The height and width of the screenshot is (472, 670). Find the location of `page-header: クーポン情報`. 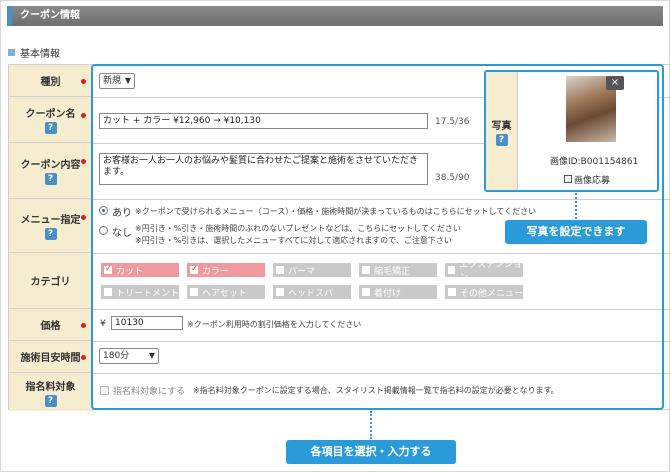

page-header: クーポン情報 is located at coordinates (335, 16).